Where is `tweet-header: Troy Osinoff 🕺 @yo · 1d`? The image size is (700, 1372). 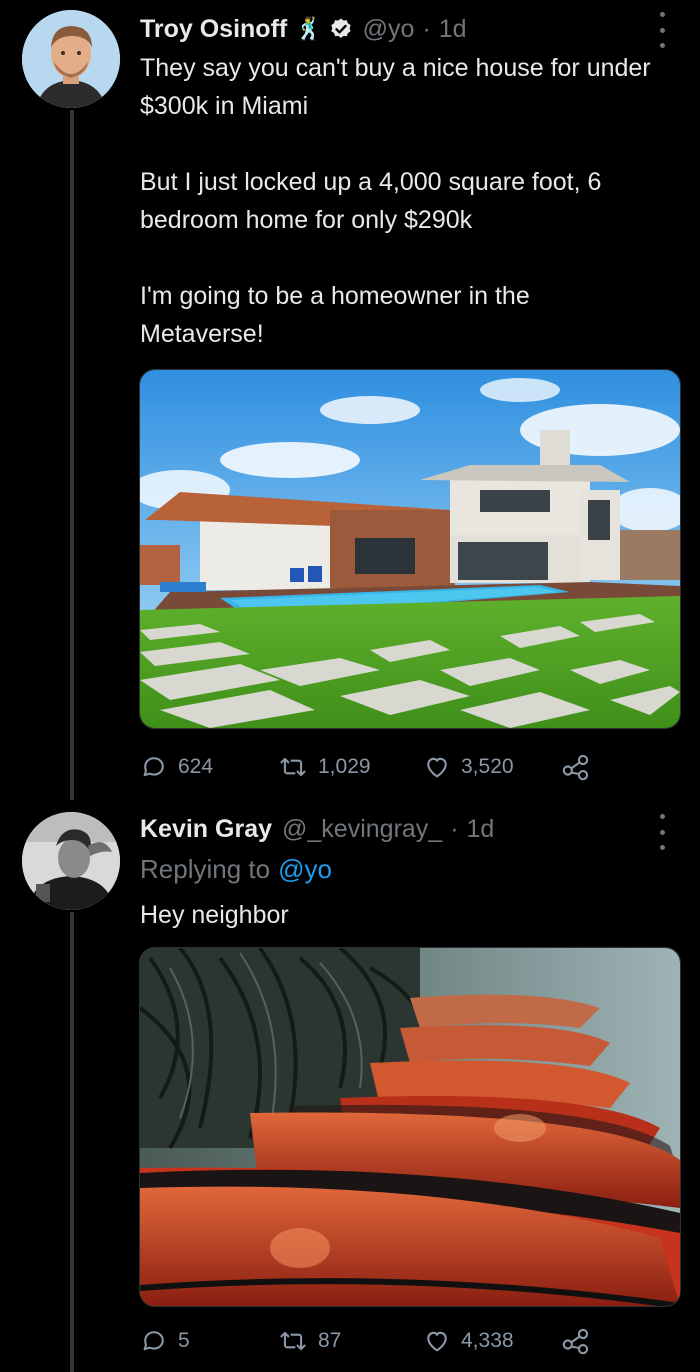 tweet-header: Troy Osinoff 🕺 @yo · 1d is located at coordinates (303, 29).